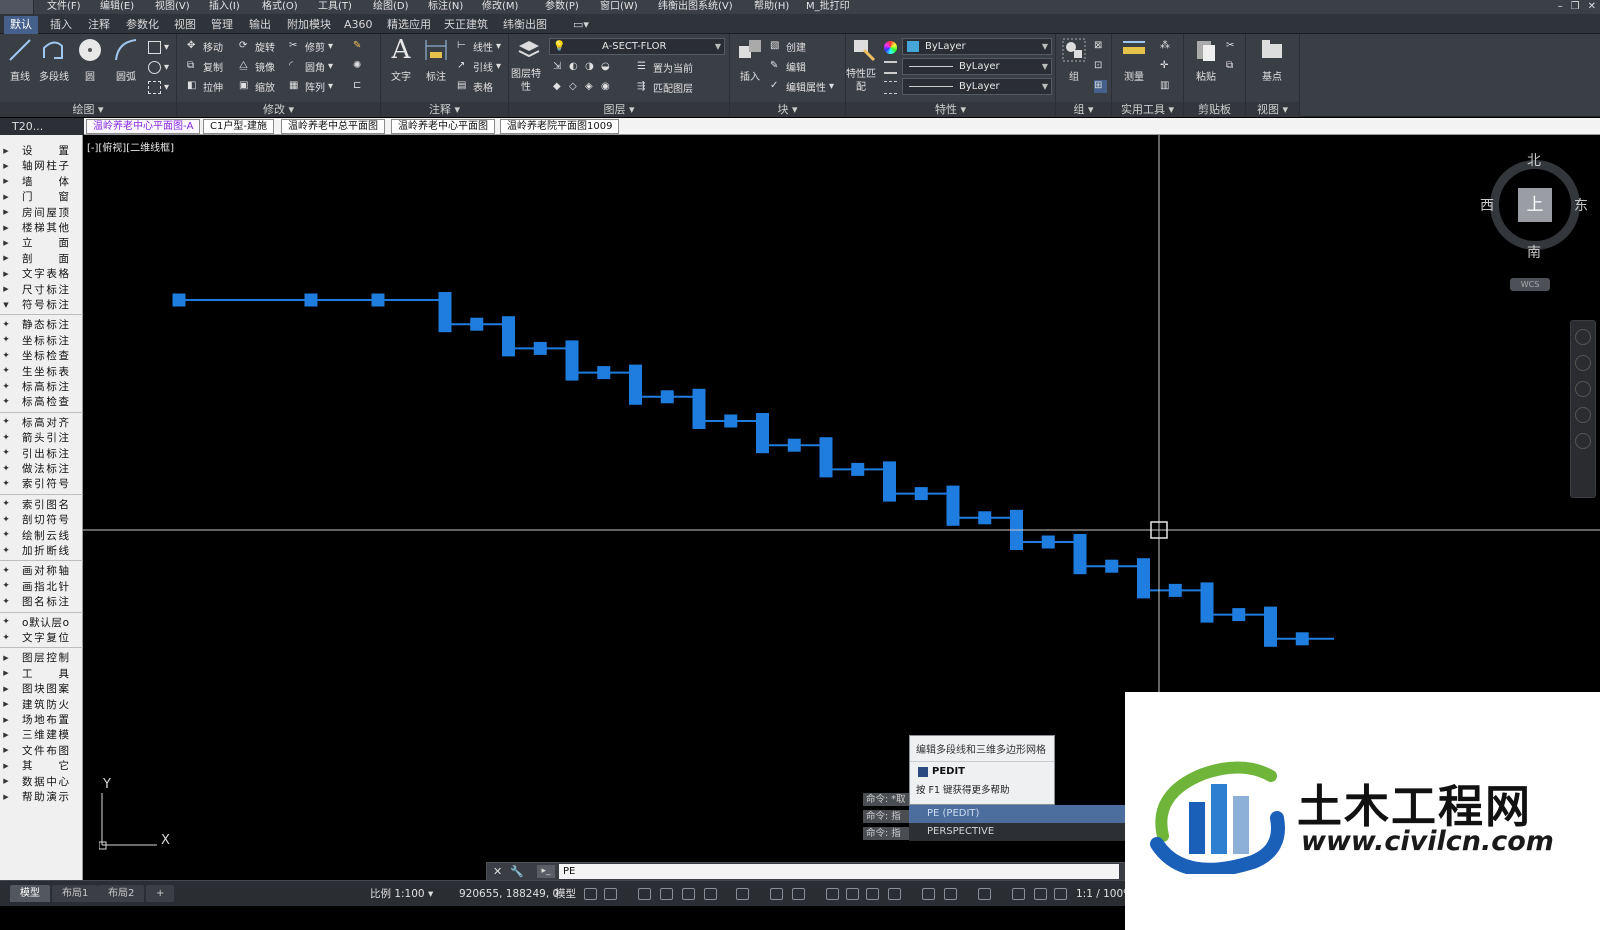 This screenshot has width=1600, height=930. Describe the element at coordinates (99, 25) in the screenshot. I see `ribbon-tab-annotate: 注释` at that location.